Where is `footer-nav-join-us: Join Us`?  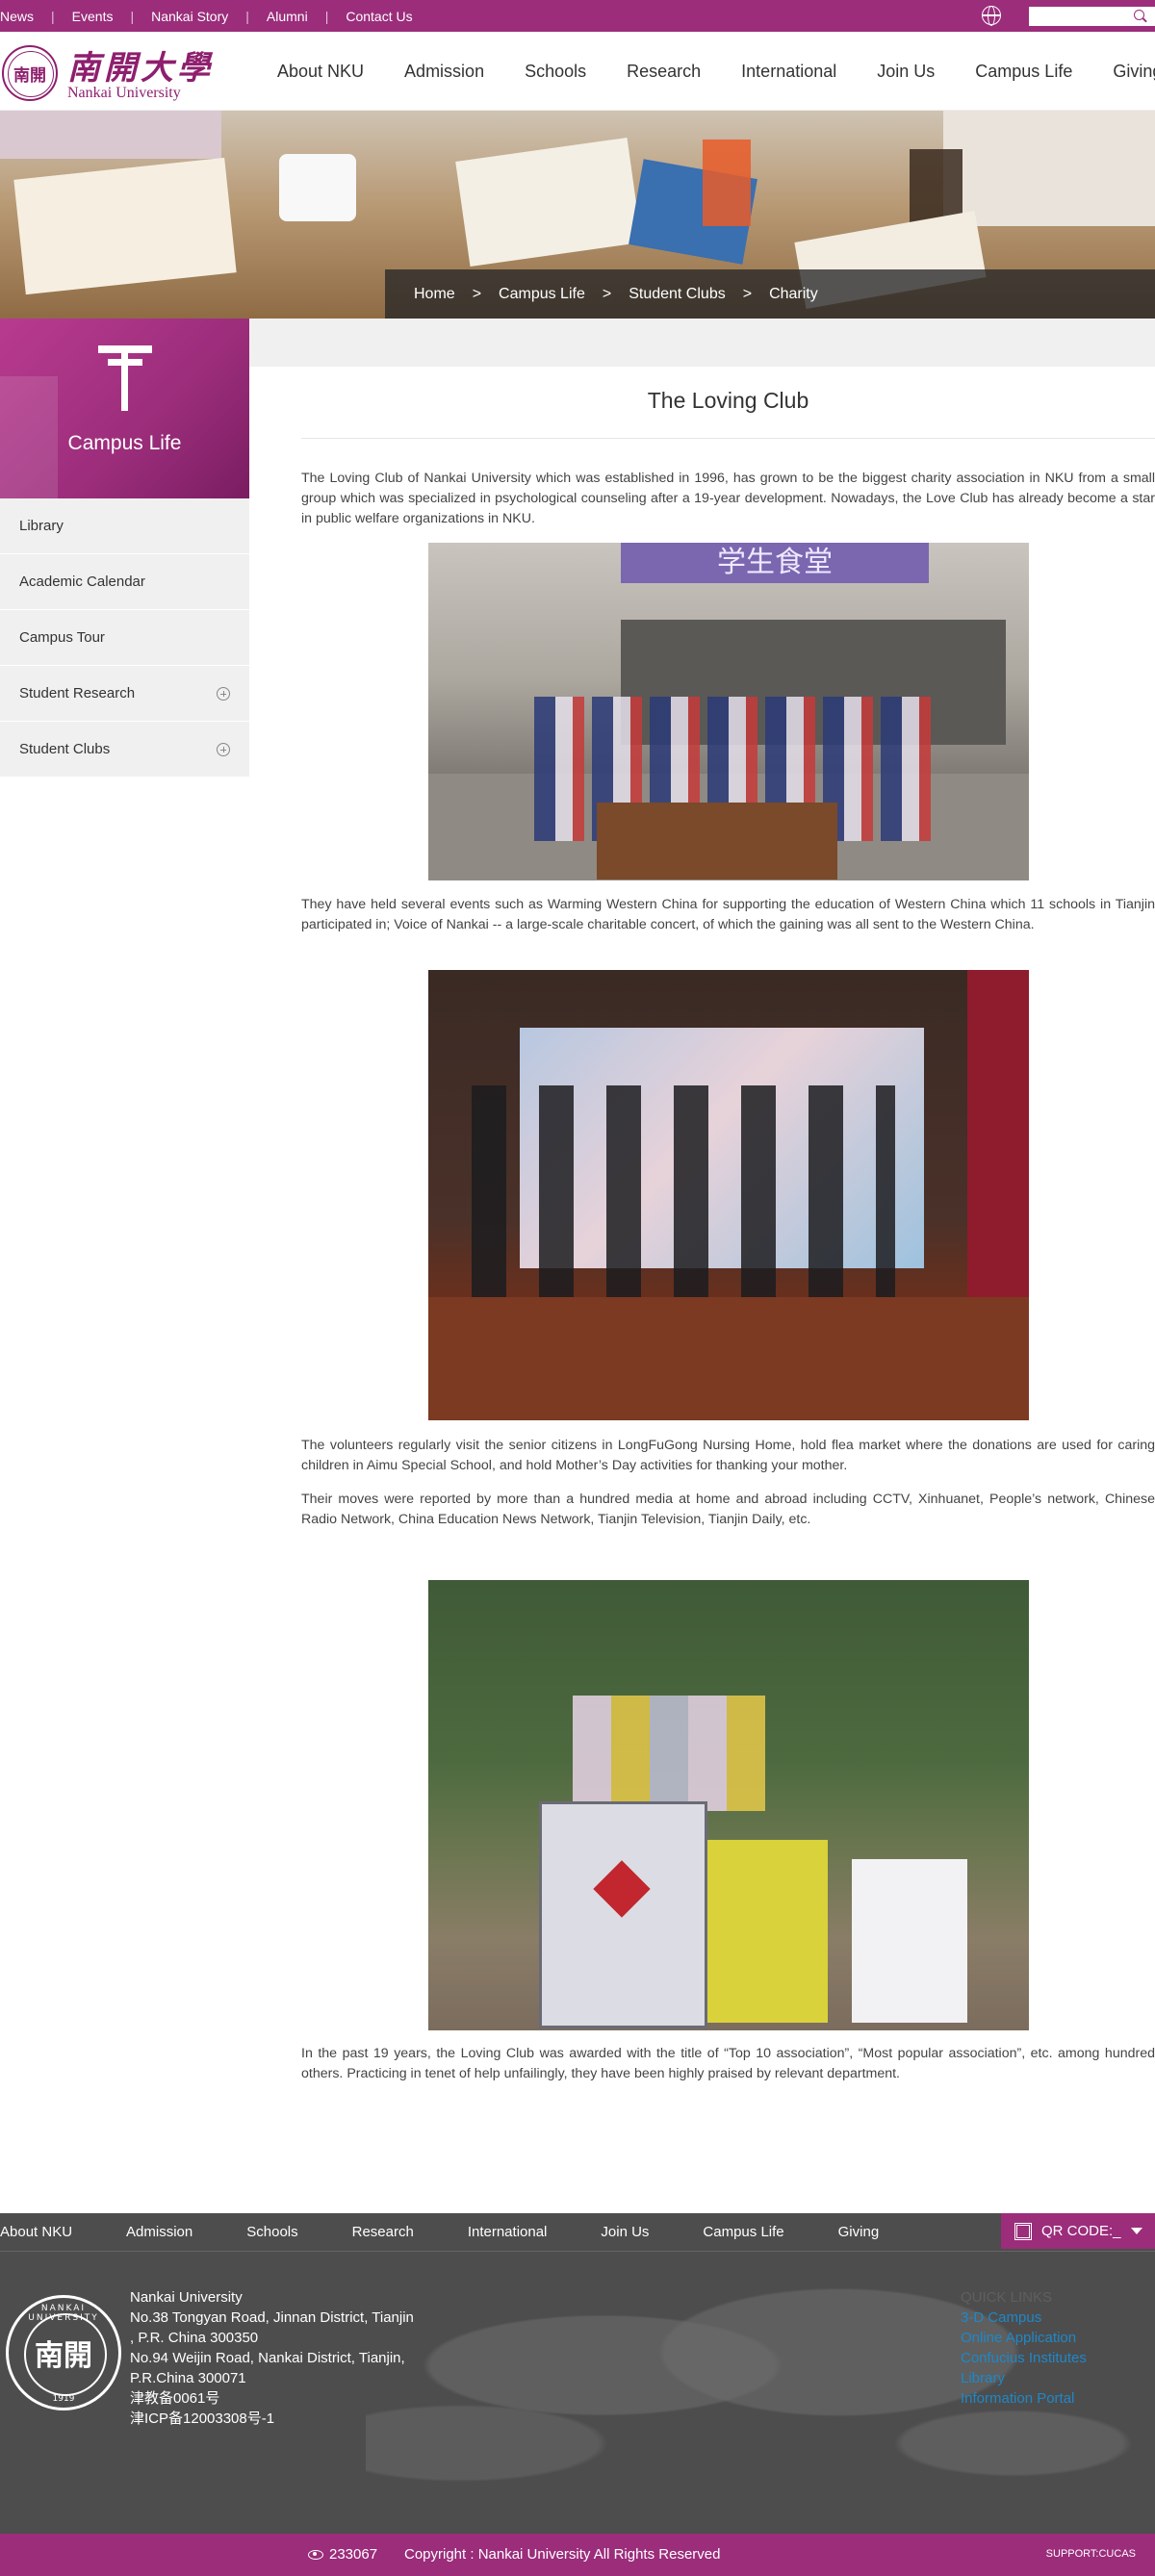
footer-nav-join-us: Join Us is located at coordinates (625, 2232).